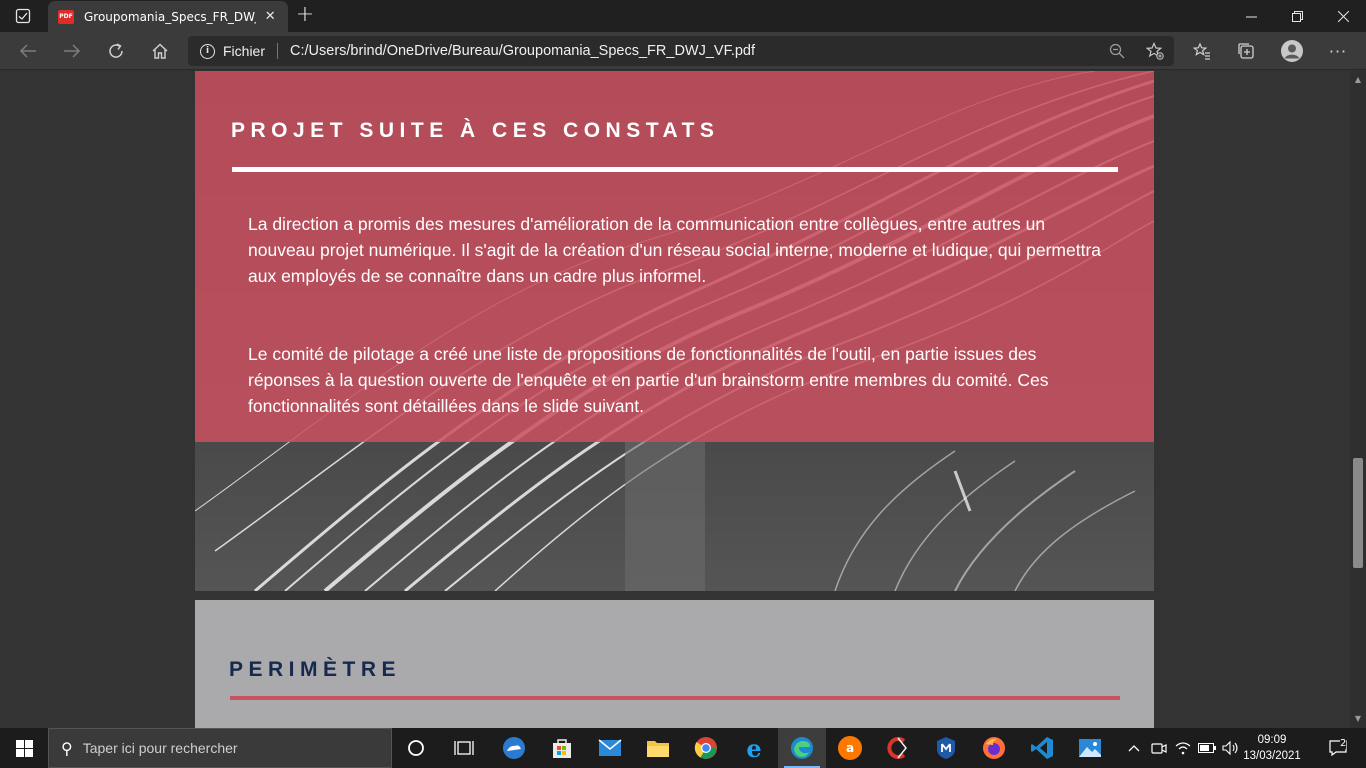 This screenshot has width=1366, height=768. I want to click on info-icon: i, so click(207, 51).